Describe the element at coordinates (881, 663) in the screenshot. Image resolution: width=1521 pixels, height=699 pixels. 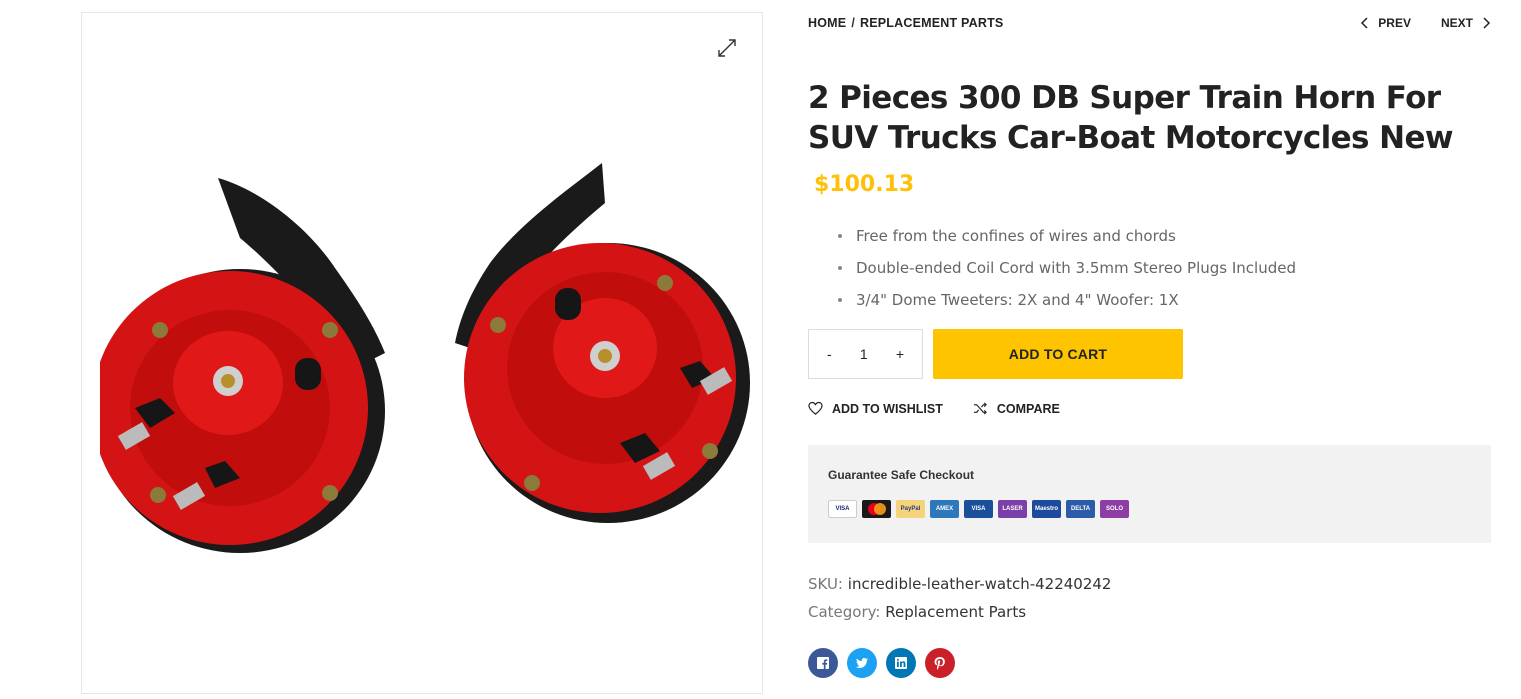
I see `social-share` at that location.